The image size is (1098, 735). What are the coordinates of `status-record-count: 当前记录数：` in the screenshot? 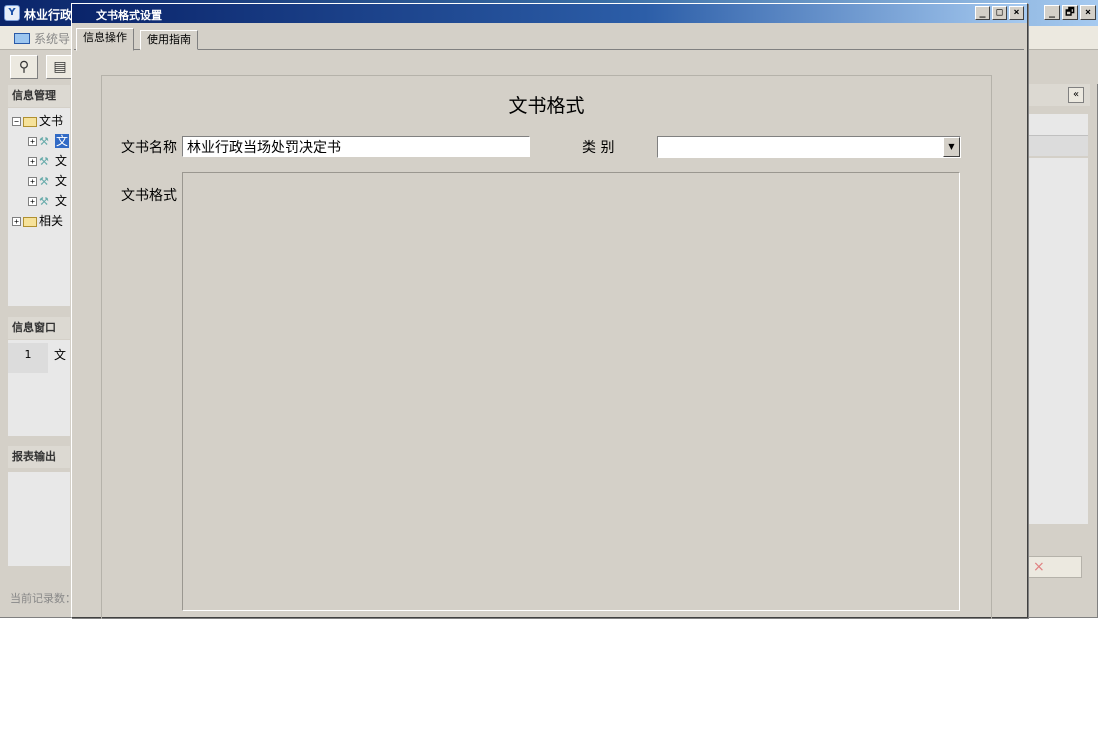 It's located at (43, 598).